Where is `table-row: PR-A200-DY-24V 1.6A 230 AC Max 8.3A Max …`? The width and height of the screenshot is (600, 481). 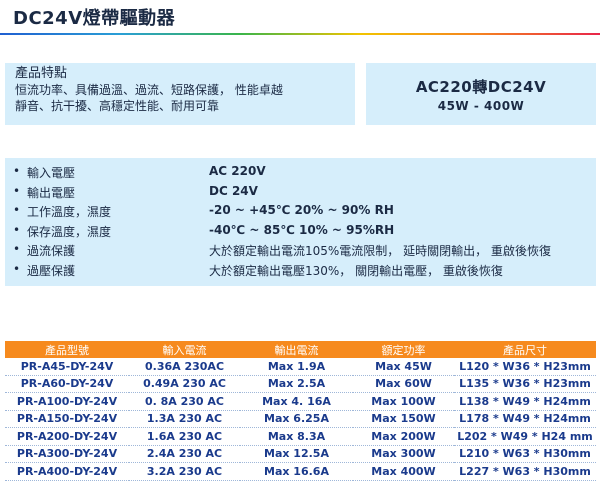
table-row: PR-A200-DY-24V 1.6A 230 AC Max 8.3A Max … is located at coordinates (300, 436).